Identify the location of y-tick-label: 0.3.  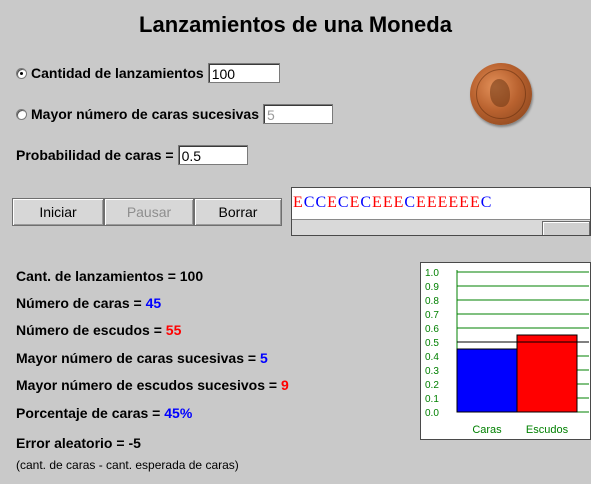
(432, 371).